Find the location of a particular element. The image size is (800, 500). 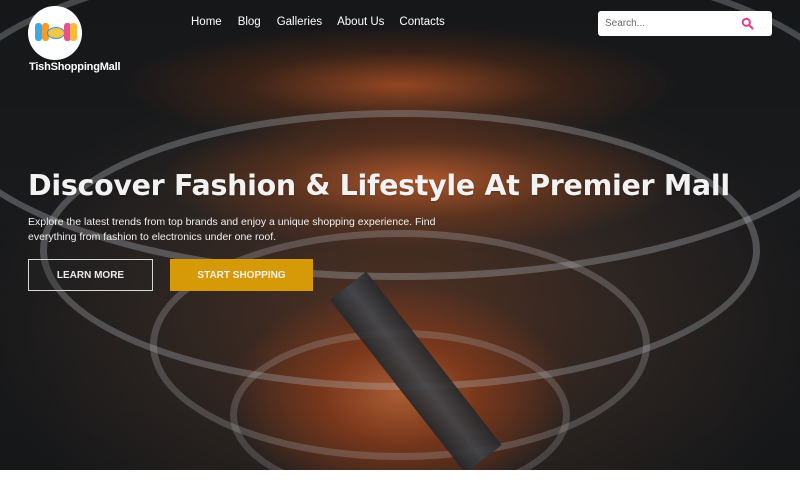

search-box is located at coordinates (685, 23).